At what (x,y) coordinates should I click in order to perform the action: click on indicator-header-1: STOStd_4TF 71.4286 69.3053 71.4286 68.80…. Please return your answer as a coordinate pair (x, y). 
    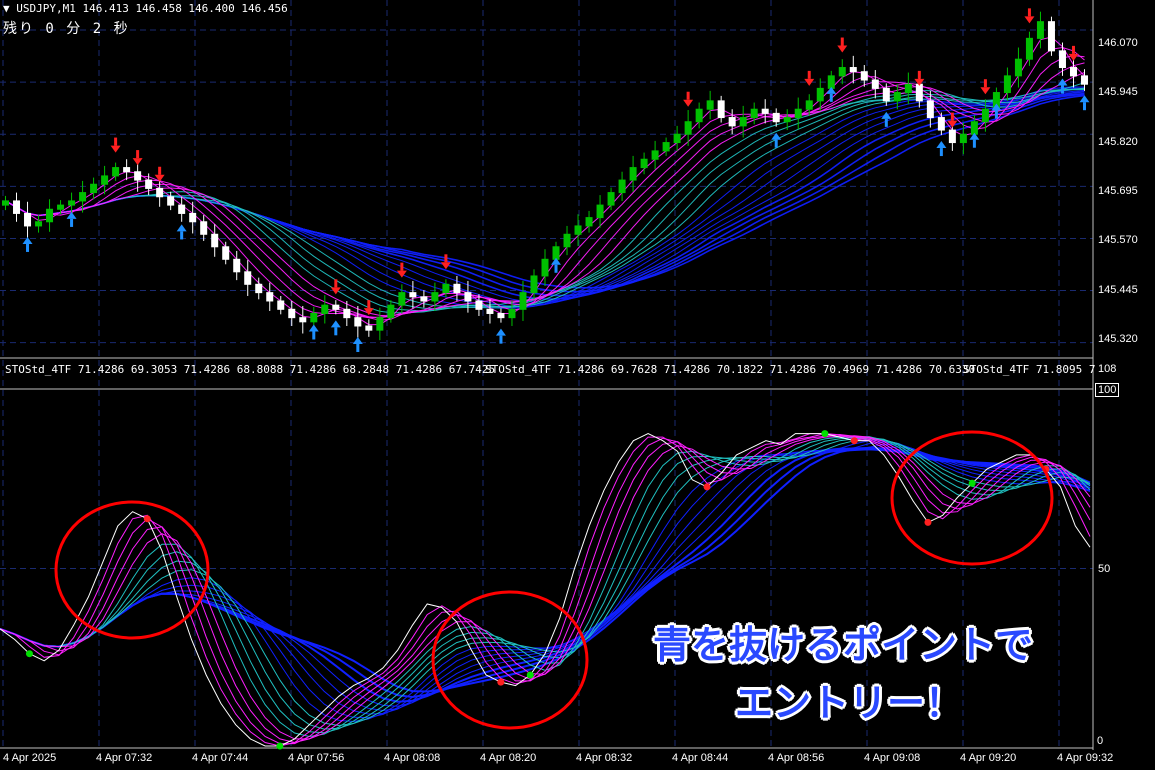
    Looking at the image, I should click on (250, 369).